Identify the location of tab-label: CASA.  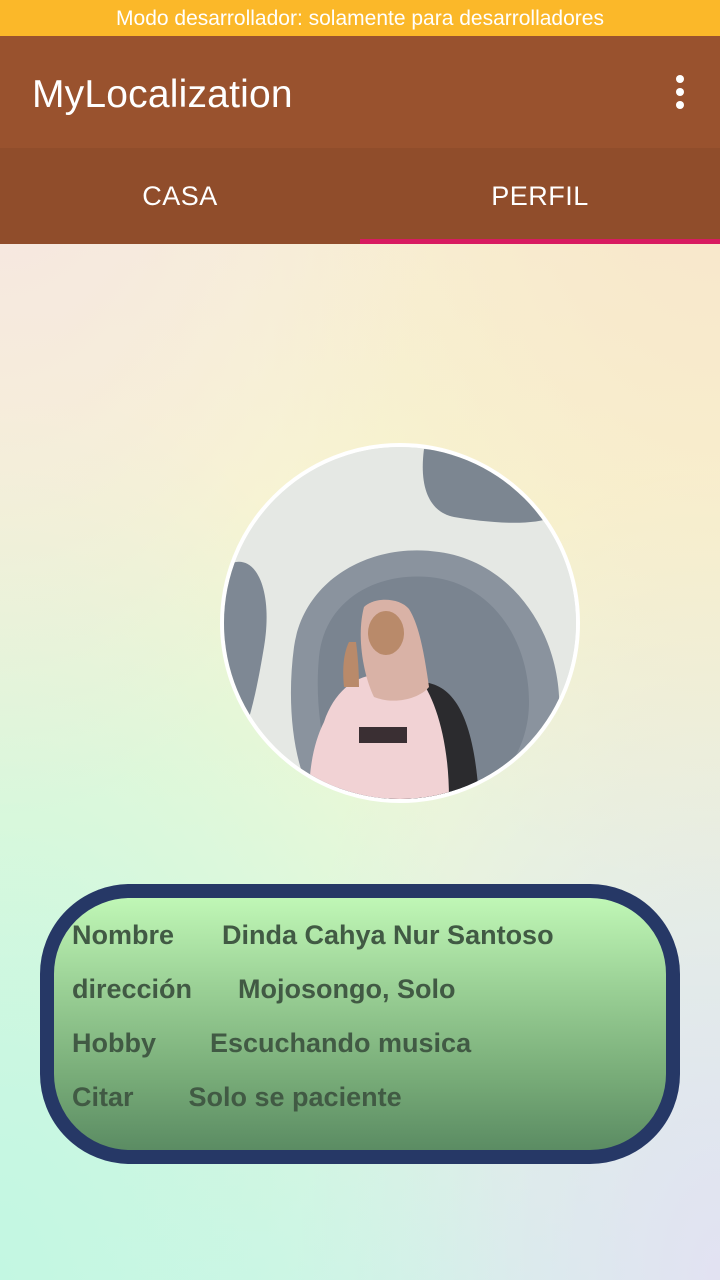
(180, 195).